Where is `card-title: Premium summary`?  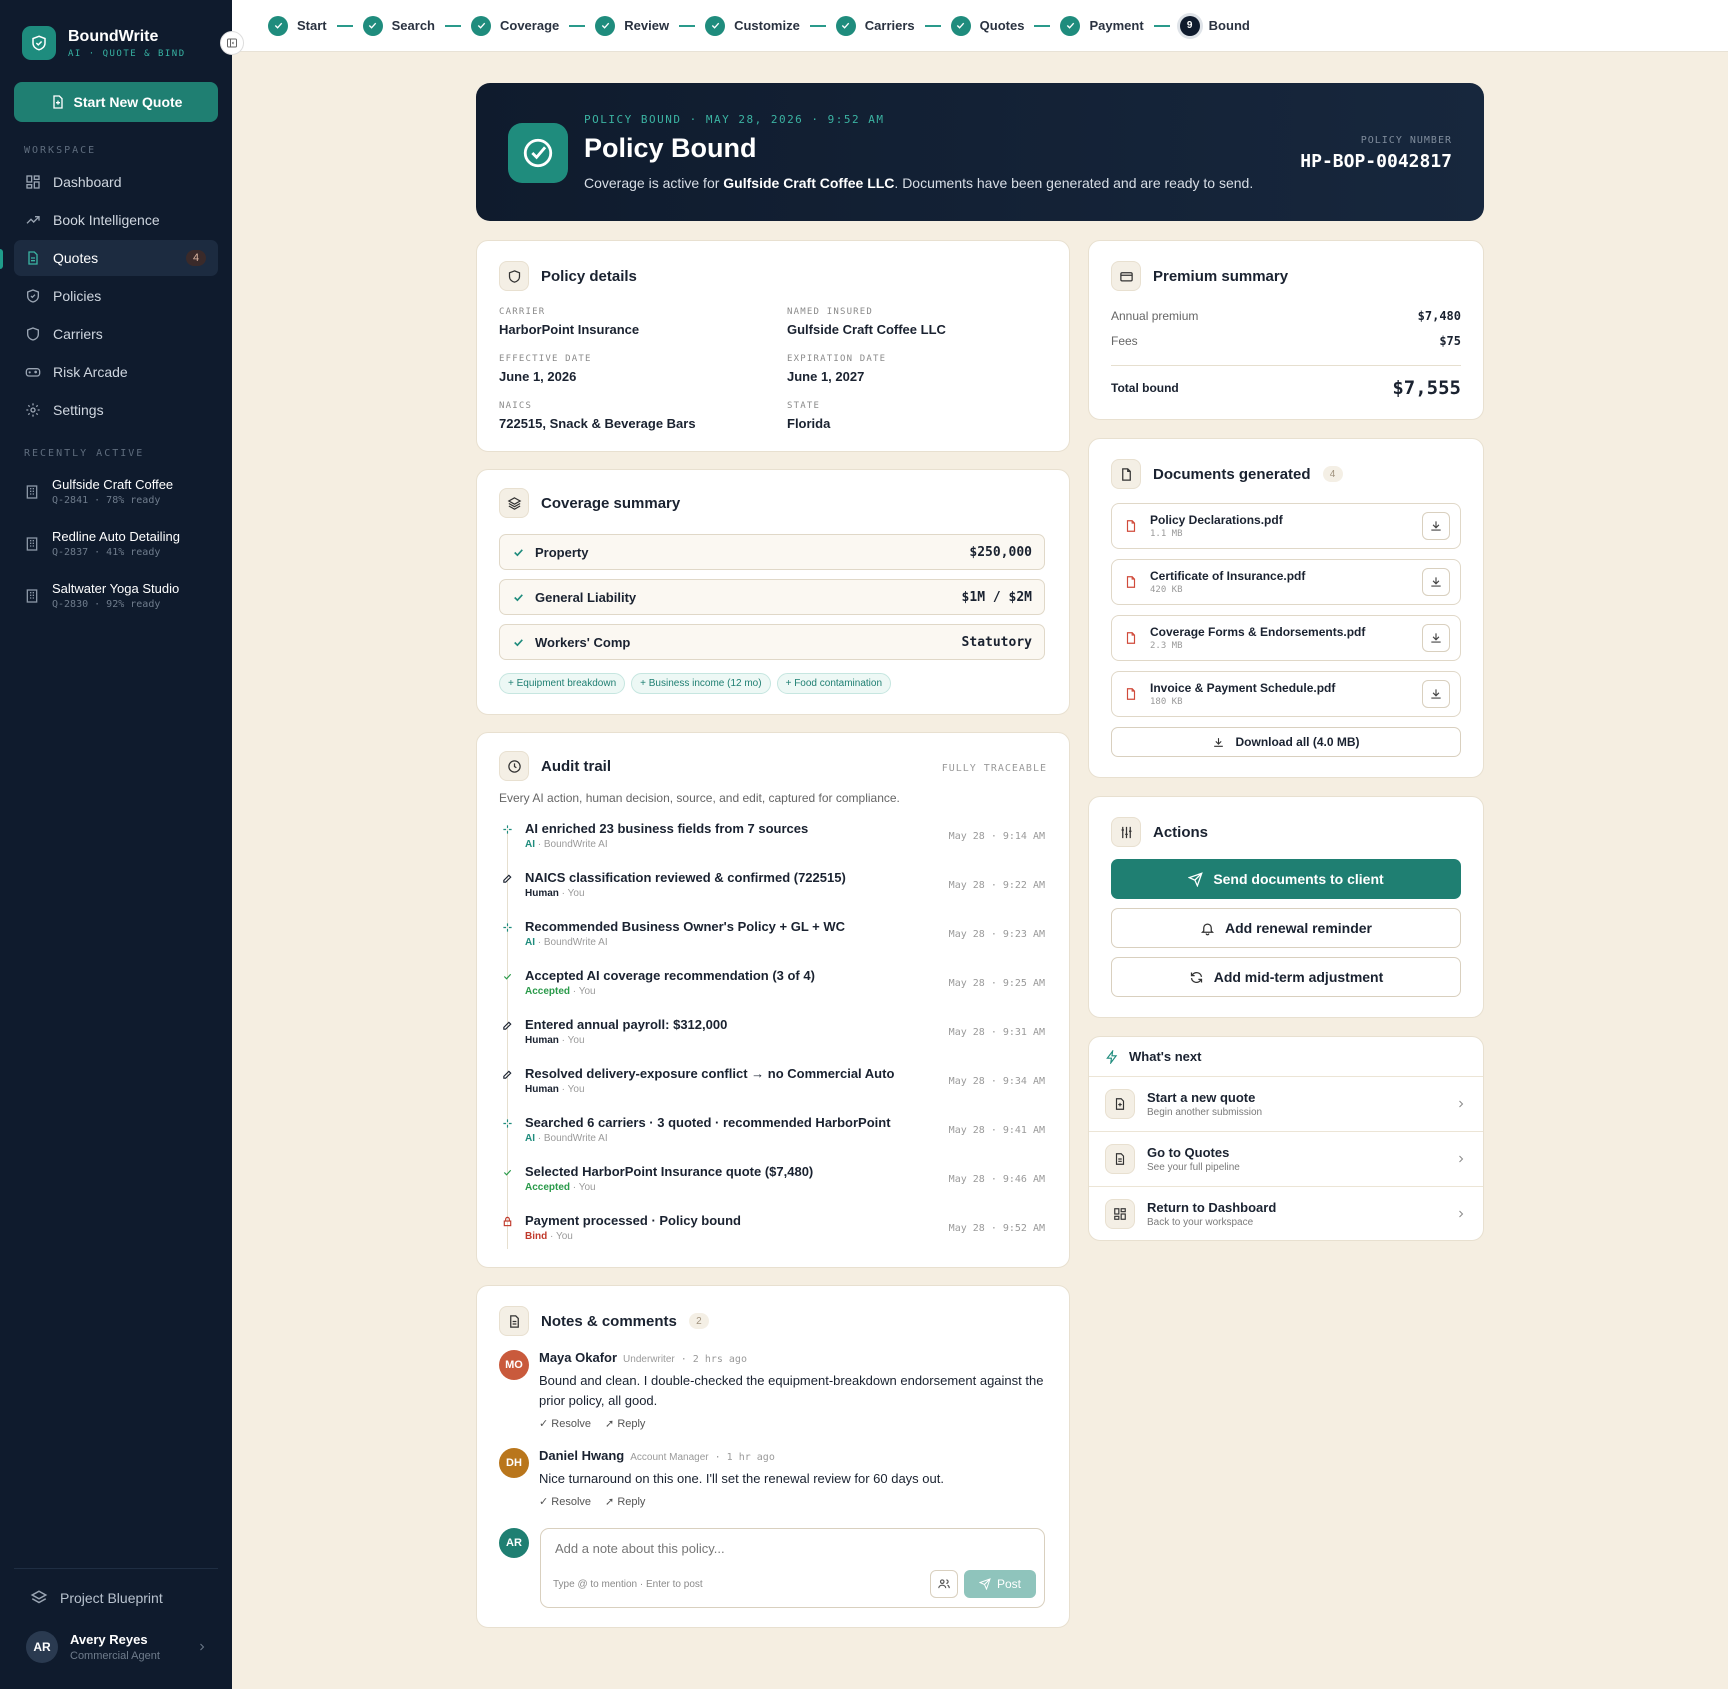
card-title: Premium summary is located at coordinates (1221, 276).